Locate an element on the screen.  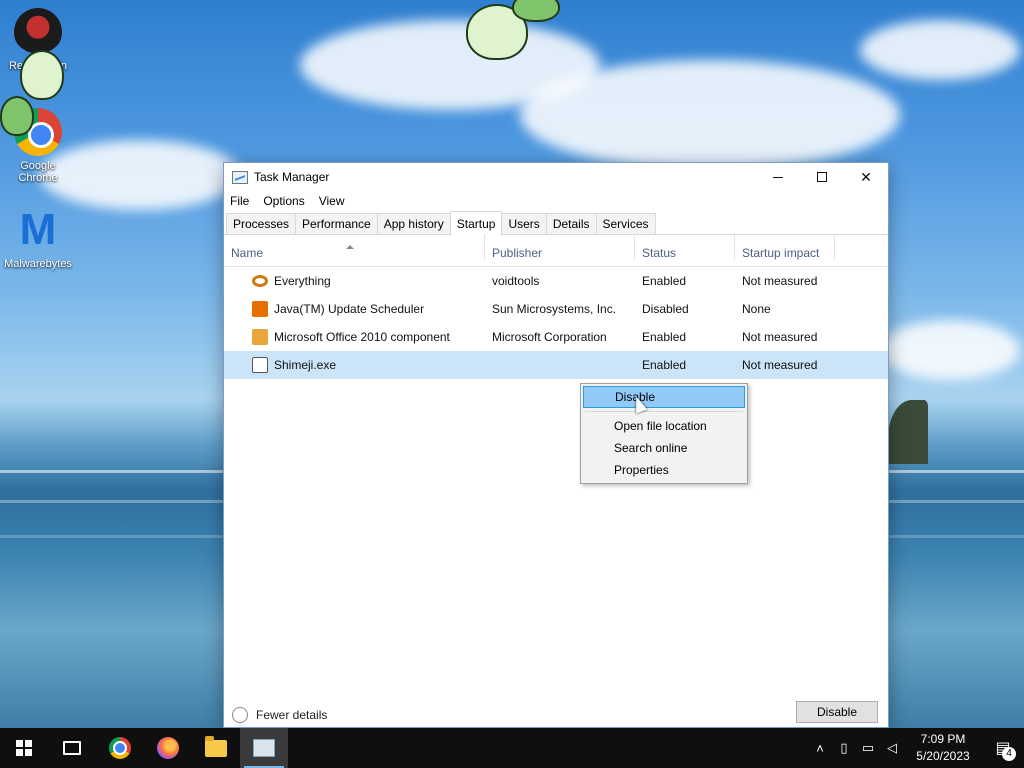
desktop-icon-malwarebytes: M Malwarebytes is located at coordinates (38, 238).